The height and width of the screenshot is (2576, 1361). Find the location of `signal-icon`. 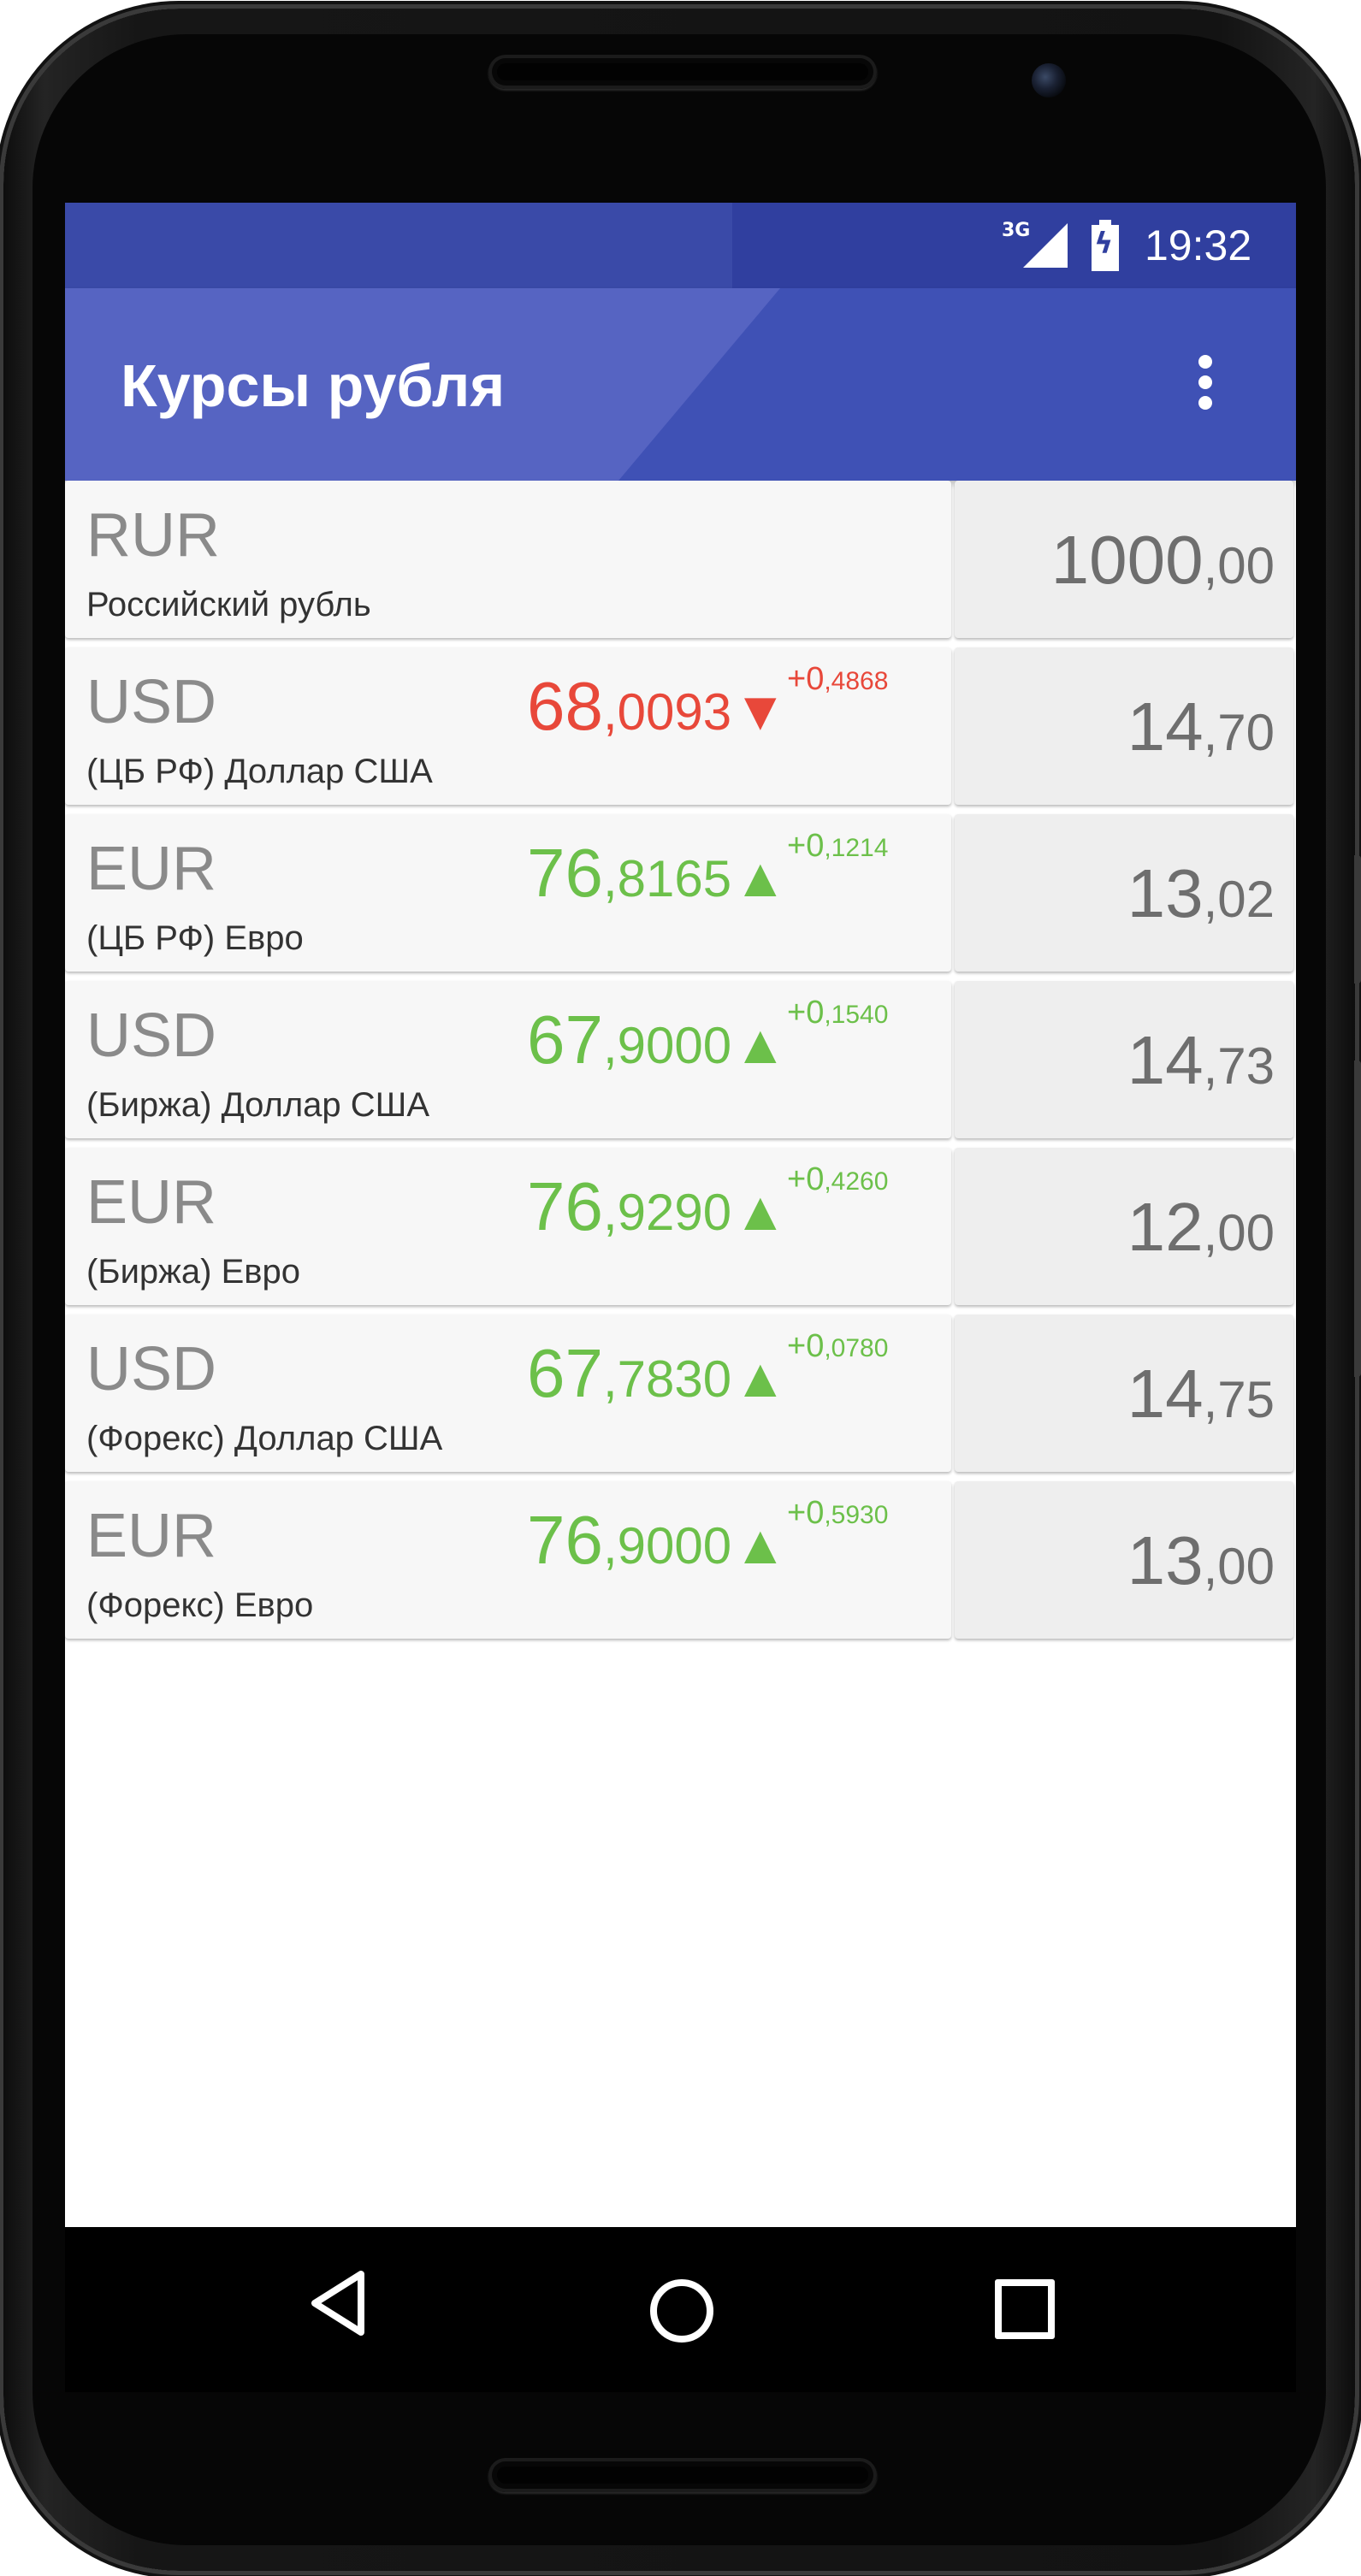

signal-icon is located at coordinates (1045, 245).